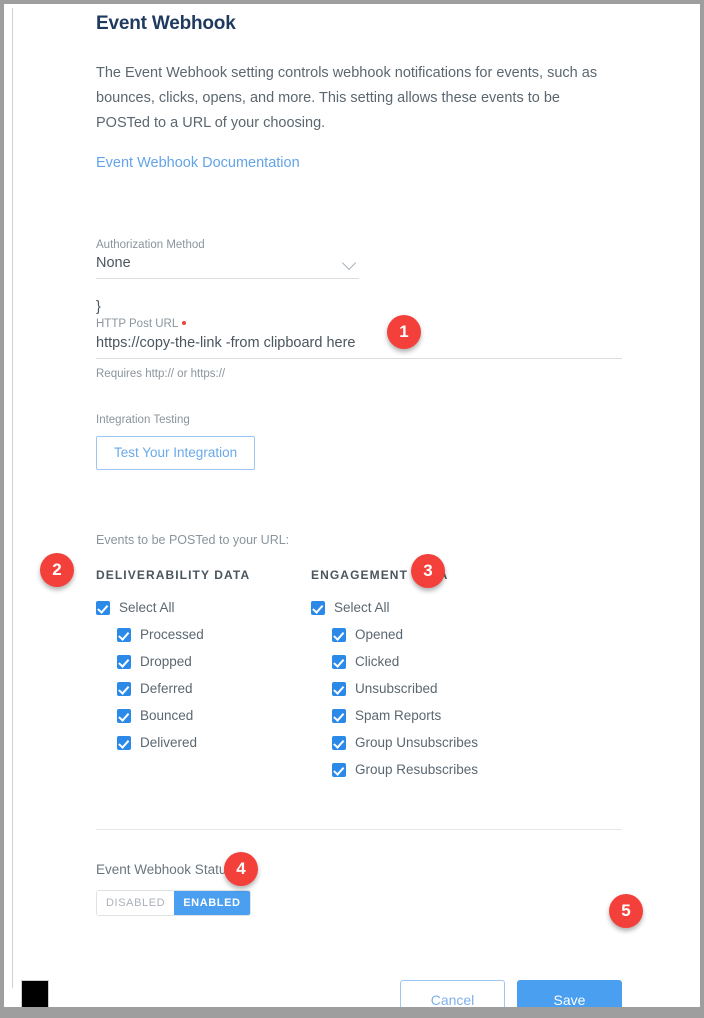 This screenshot has width=704, height=1018. Describe the element at coordinates (569, 993) in the screenshot. I see `save-button: Save` at that location.